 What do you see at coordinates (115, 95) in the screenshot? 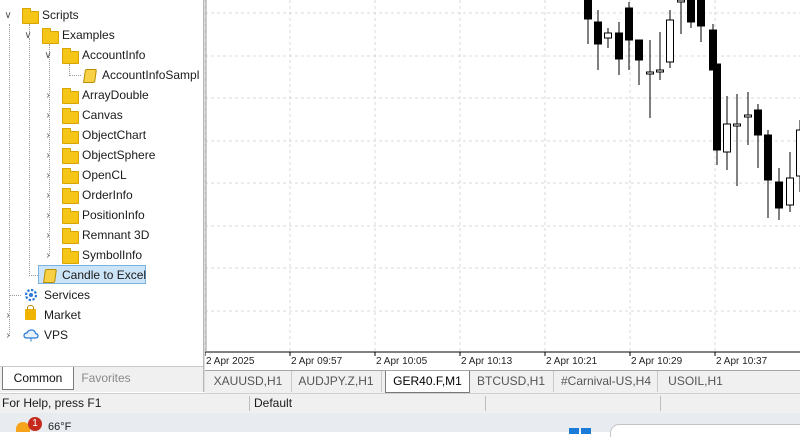
I see `tree-item-label: ArrayDouble` at bounding box center [115, 95].